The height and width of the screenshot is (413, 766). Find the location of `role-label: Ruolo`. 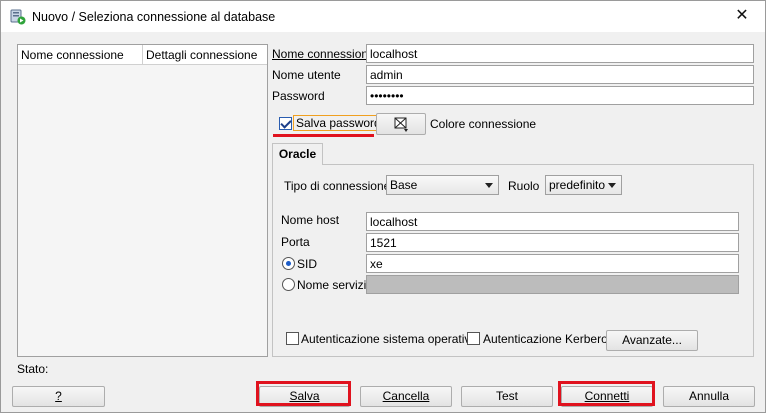

role-label: Ruolo is located at coordinates (524, 186).